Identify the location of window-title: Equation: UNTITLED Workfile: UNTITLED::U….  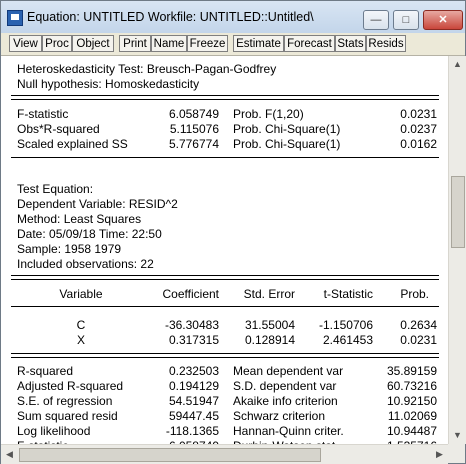
(170, 17).